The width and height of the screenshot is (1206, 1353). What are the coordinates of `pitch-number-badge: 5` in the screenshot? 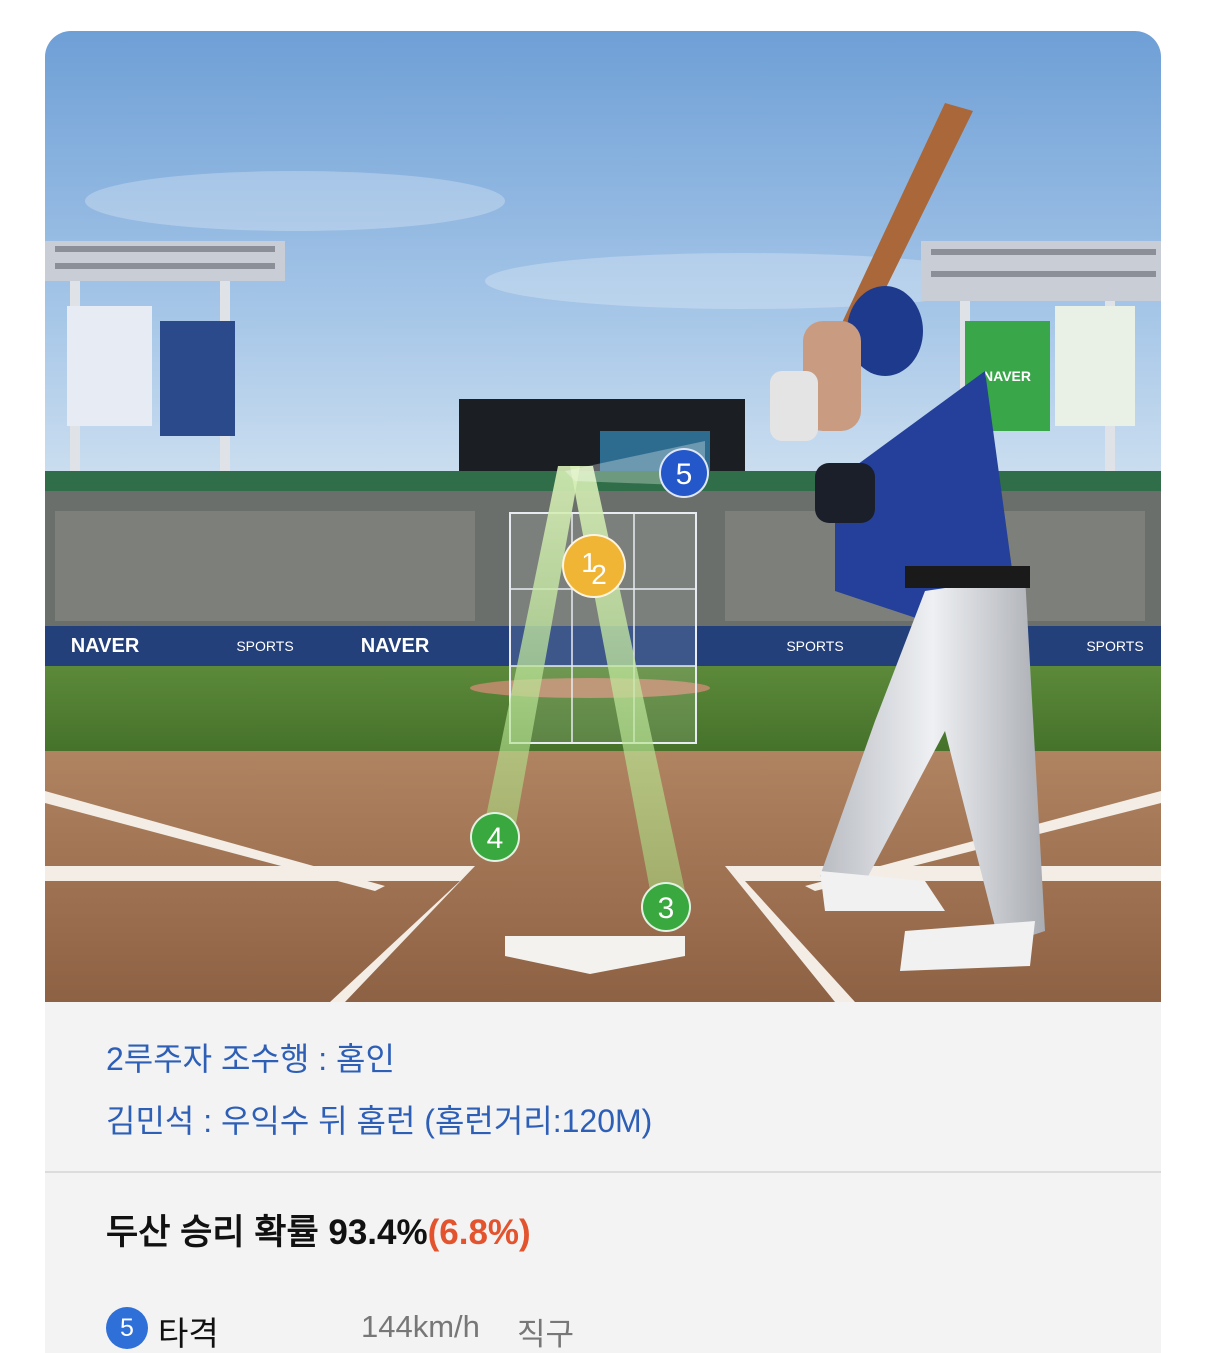 It's located at (127, 1328).